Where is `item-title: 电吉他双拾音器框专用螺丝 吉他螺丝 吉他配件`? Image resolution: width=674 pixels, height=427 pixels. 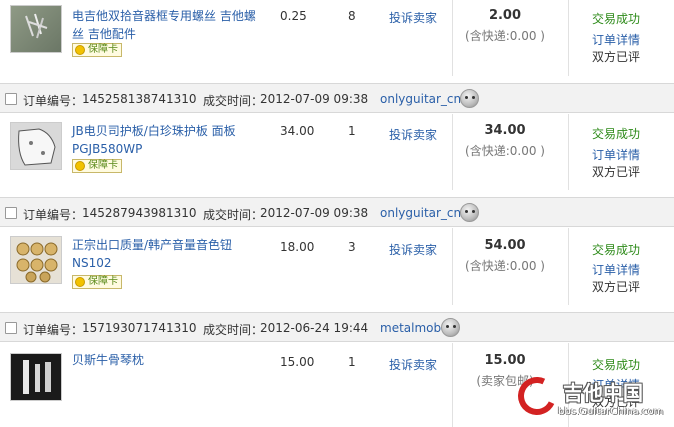
item-title: 电吉他双拾音器框专用螺丝 吉他螺丝 吉他配件 is located at coordinates (167, 25).